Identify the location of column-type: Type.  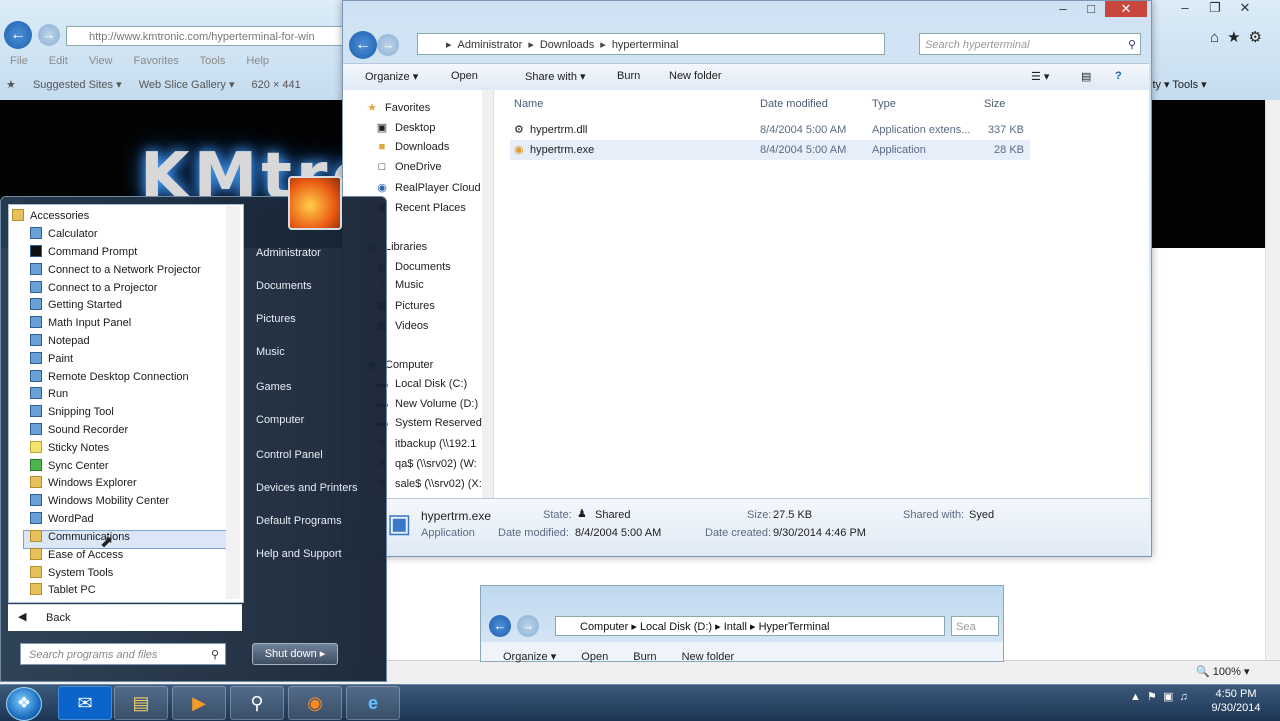
(884, 104).